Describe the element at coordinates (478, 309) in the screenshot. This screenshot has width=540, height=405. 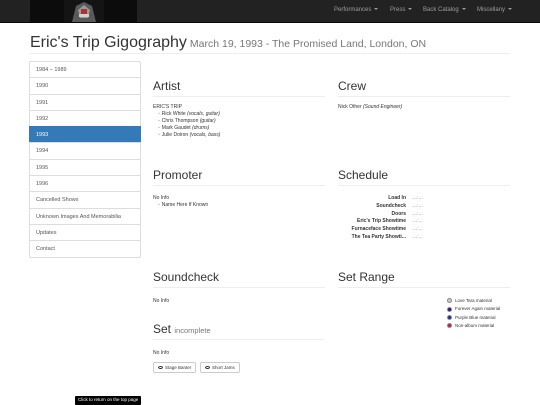
I see `legend-label: Forever Again material` at that location.